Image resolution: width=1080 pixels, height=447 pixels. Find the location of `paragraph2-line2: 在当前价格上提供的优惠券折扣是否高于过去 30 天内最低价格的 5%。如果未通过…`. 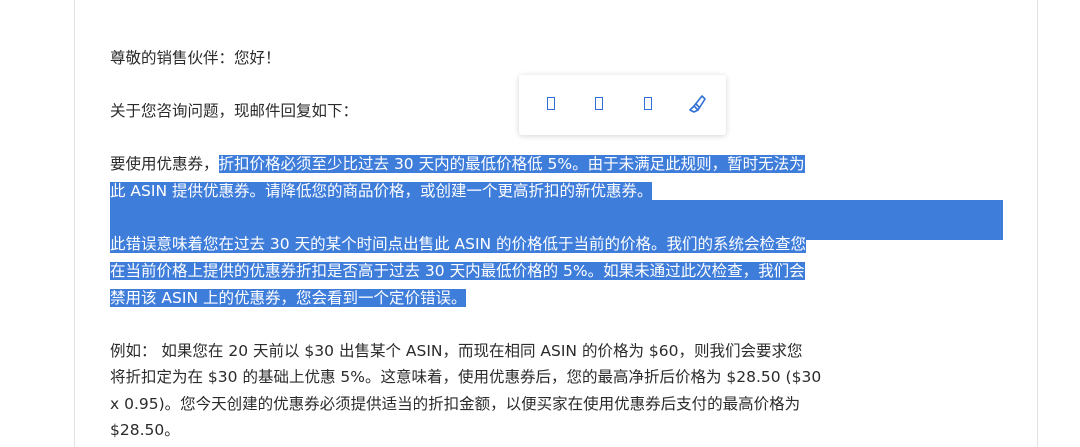

paragraph2-line2: 在当前价格上提供的优惠券折扣是否高于过去 30 天内最低价格的 5%。如果未通过… is located at coordinates (457, 271).